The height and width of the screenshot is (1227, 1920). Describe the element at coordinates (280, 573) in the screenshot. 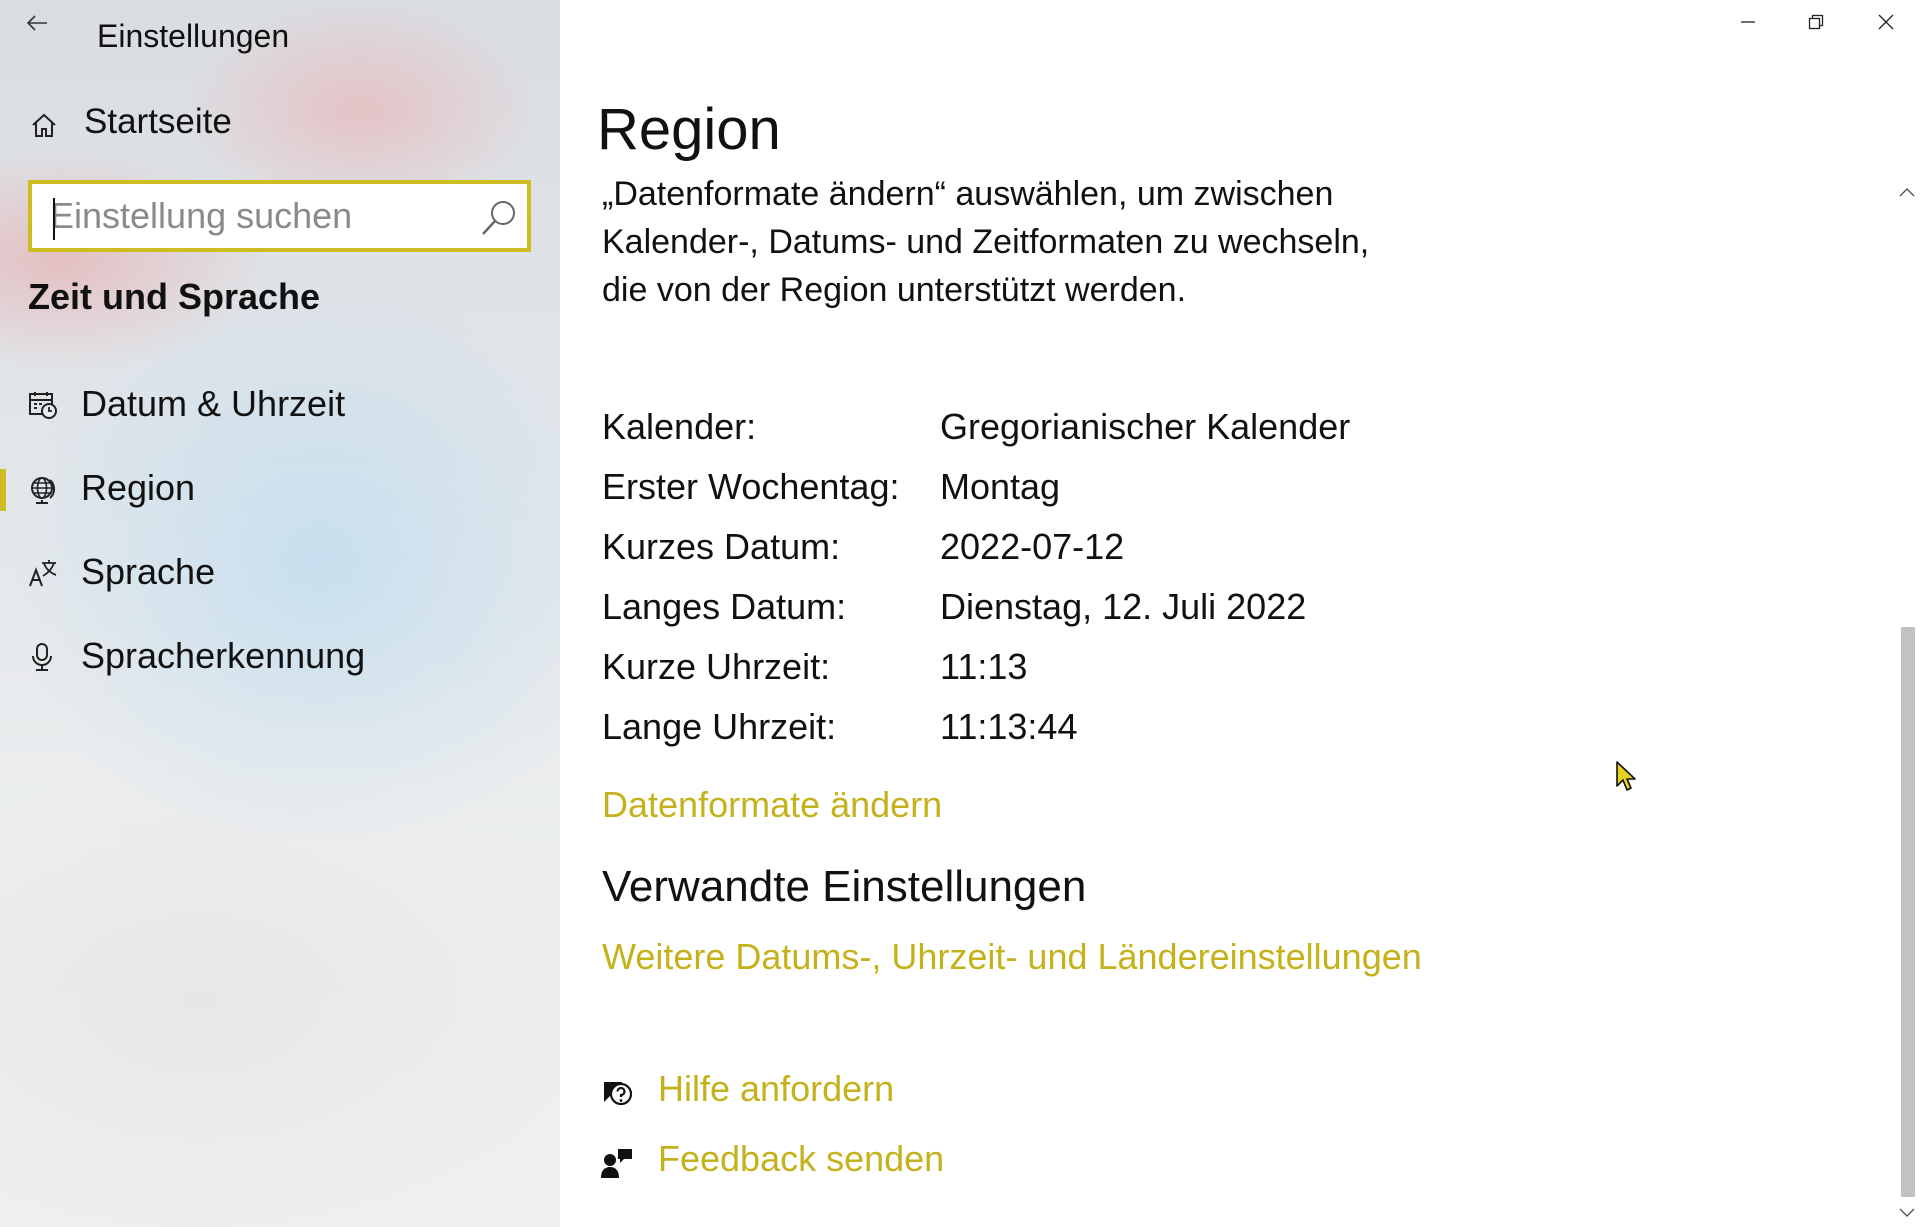

I see `sidebar-item-sprache: Sprache` at that location.